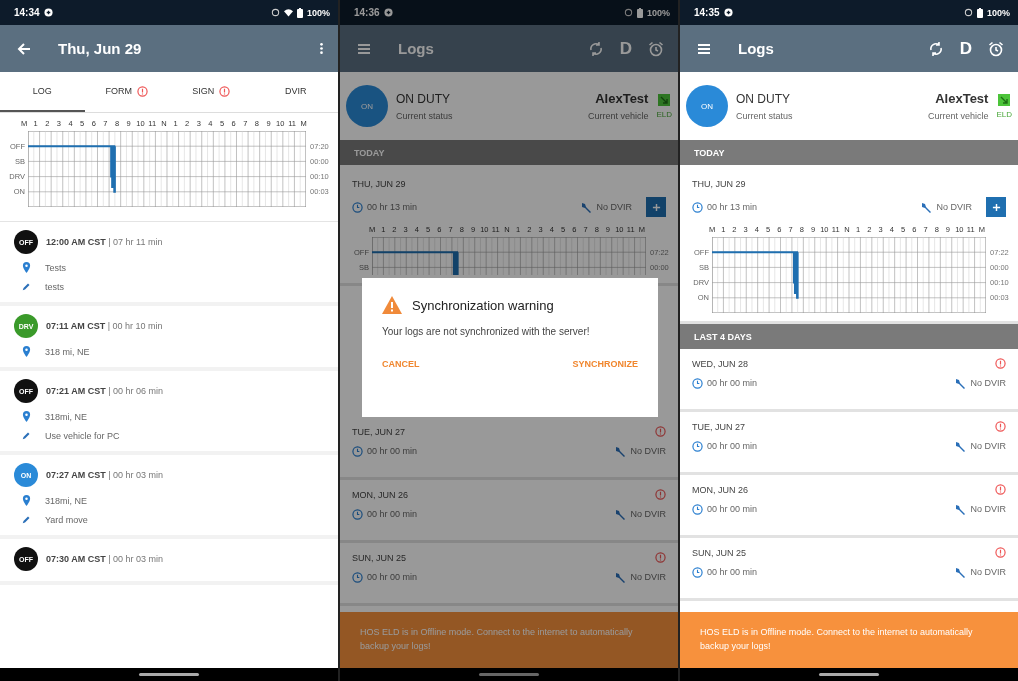  Describe the element at coordinates (321, 48) in the screenshot. I see `more-icon` at that location.